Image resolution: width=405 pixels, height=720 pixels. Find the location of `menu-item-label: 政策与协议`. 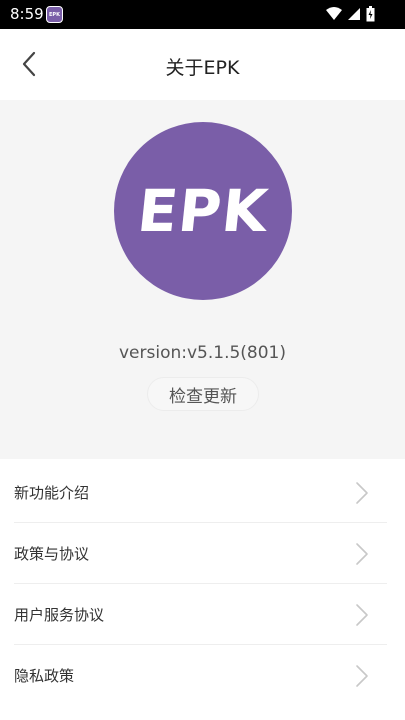

menu-item-label: 政策与协议 is located at coordinates (52, 554).